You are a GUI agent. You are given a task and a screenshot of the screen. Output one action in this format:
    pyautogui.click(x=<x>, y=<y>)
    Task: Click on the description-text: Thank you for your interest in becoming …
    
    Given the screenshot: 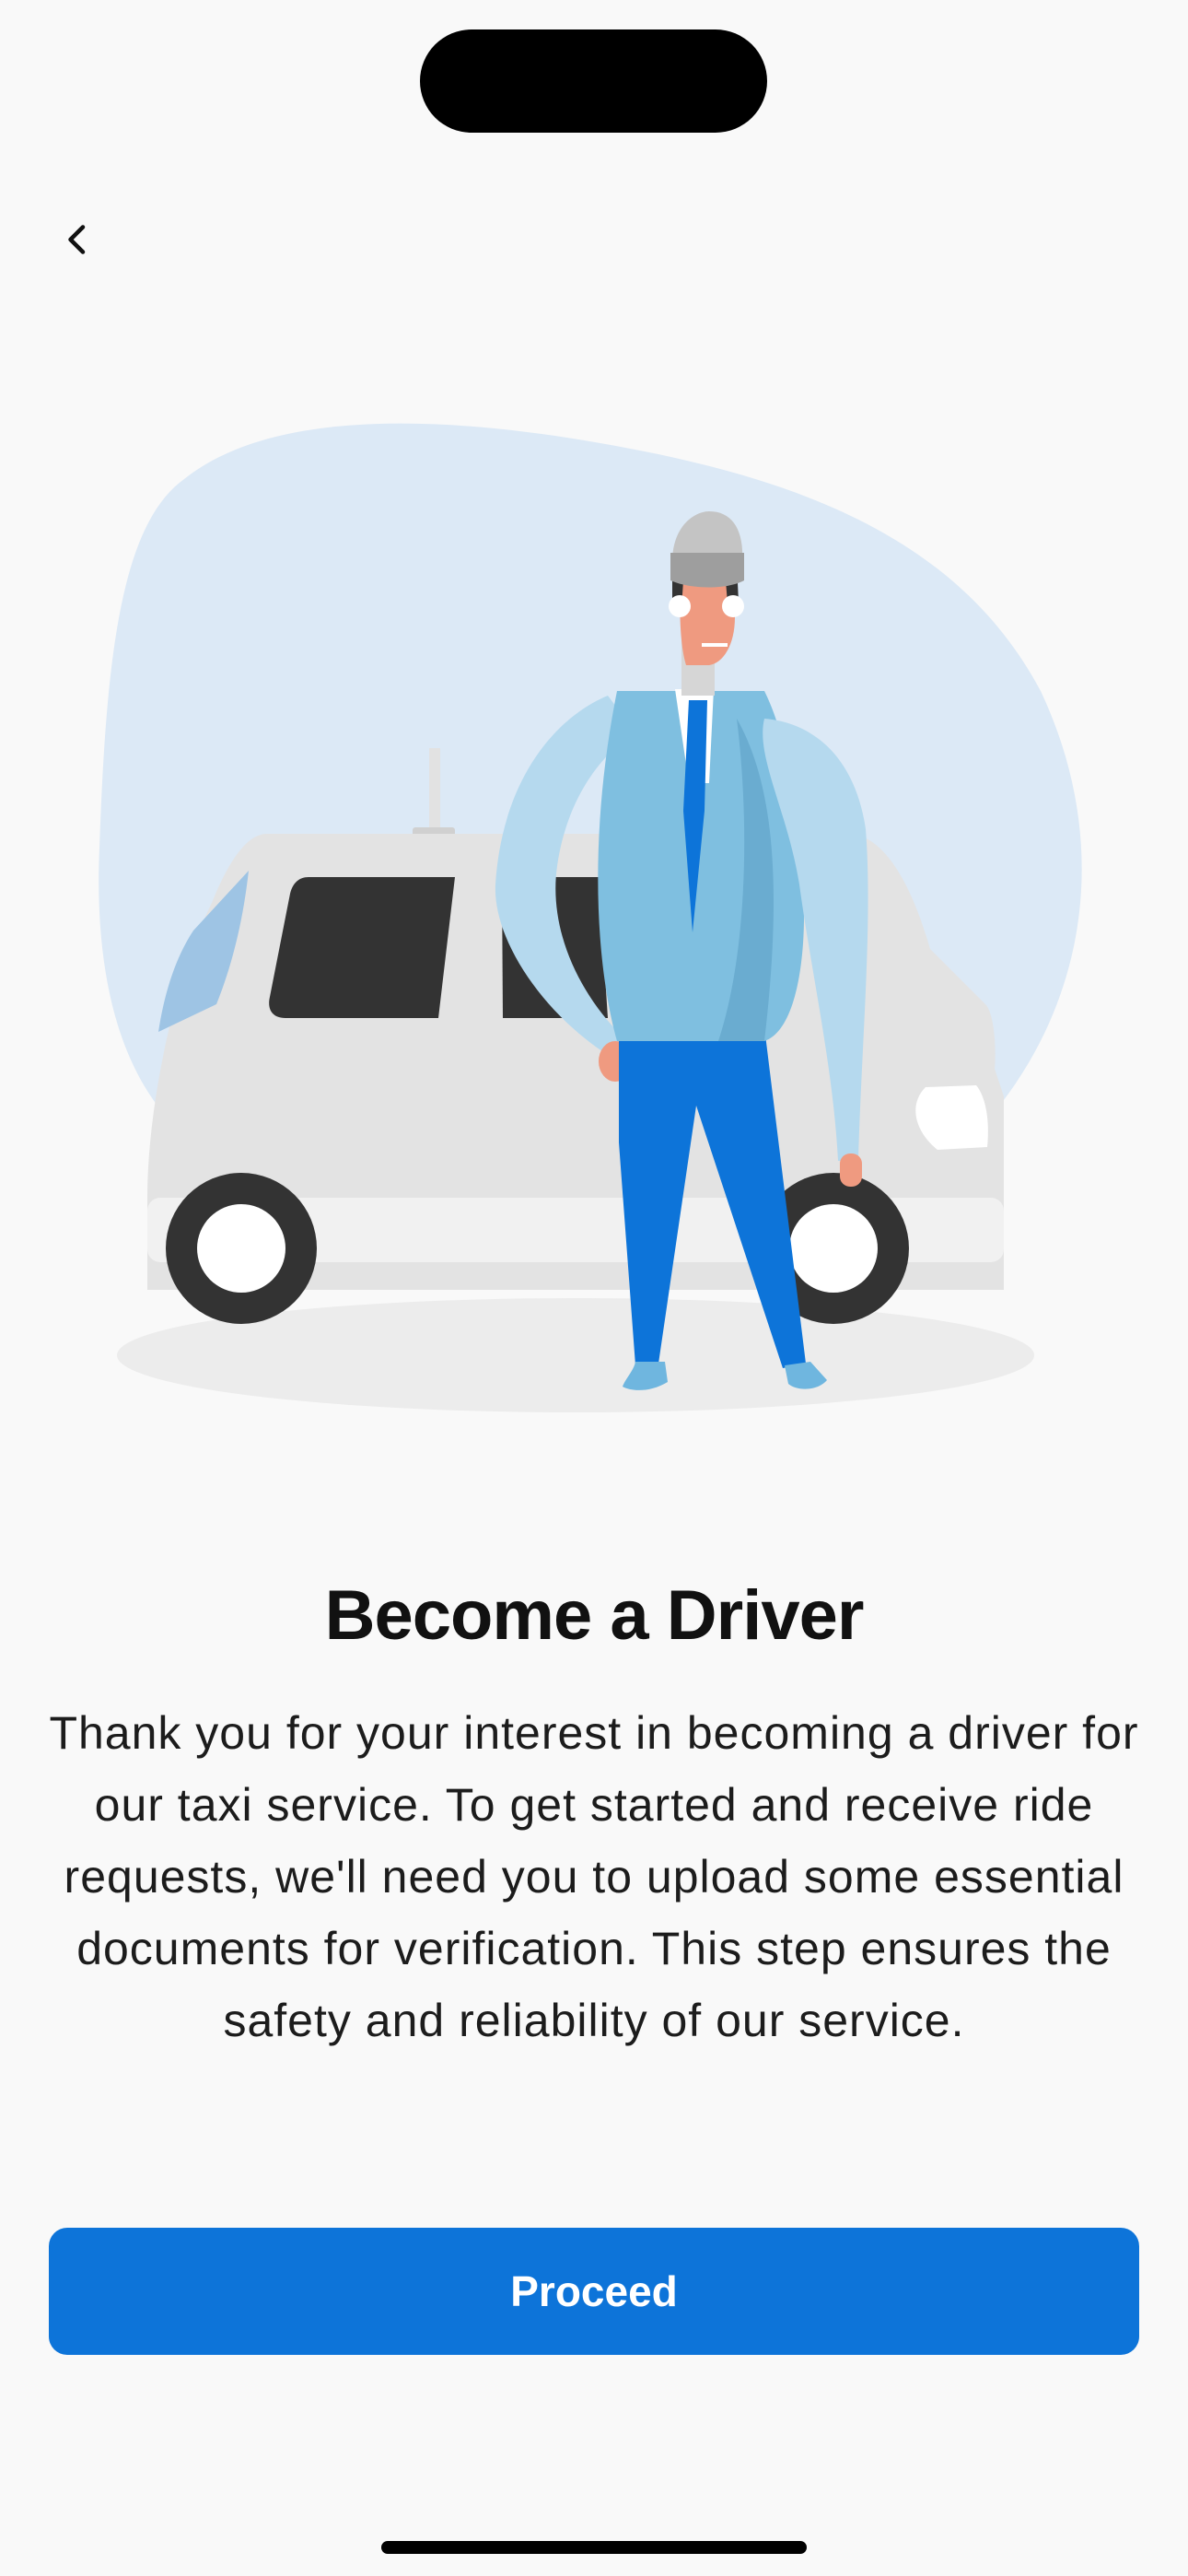 What is the action you would take?
    pyautogui.click(x=594, y=1876)
    